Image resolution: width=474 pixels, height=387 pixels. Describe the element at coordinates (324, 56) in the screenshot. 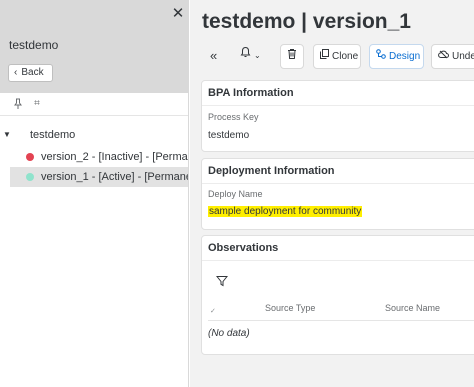

I see `copy-icon` at that location.